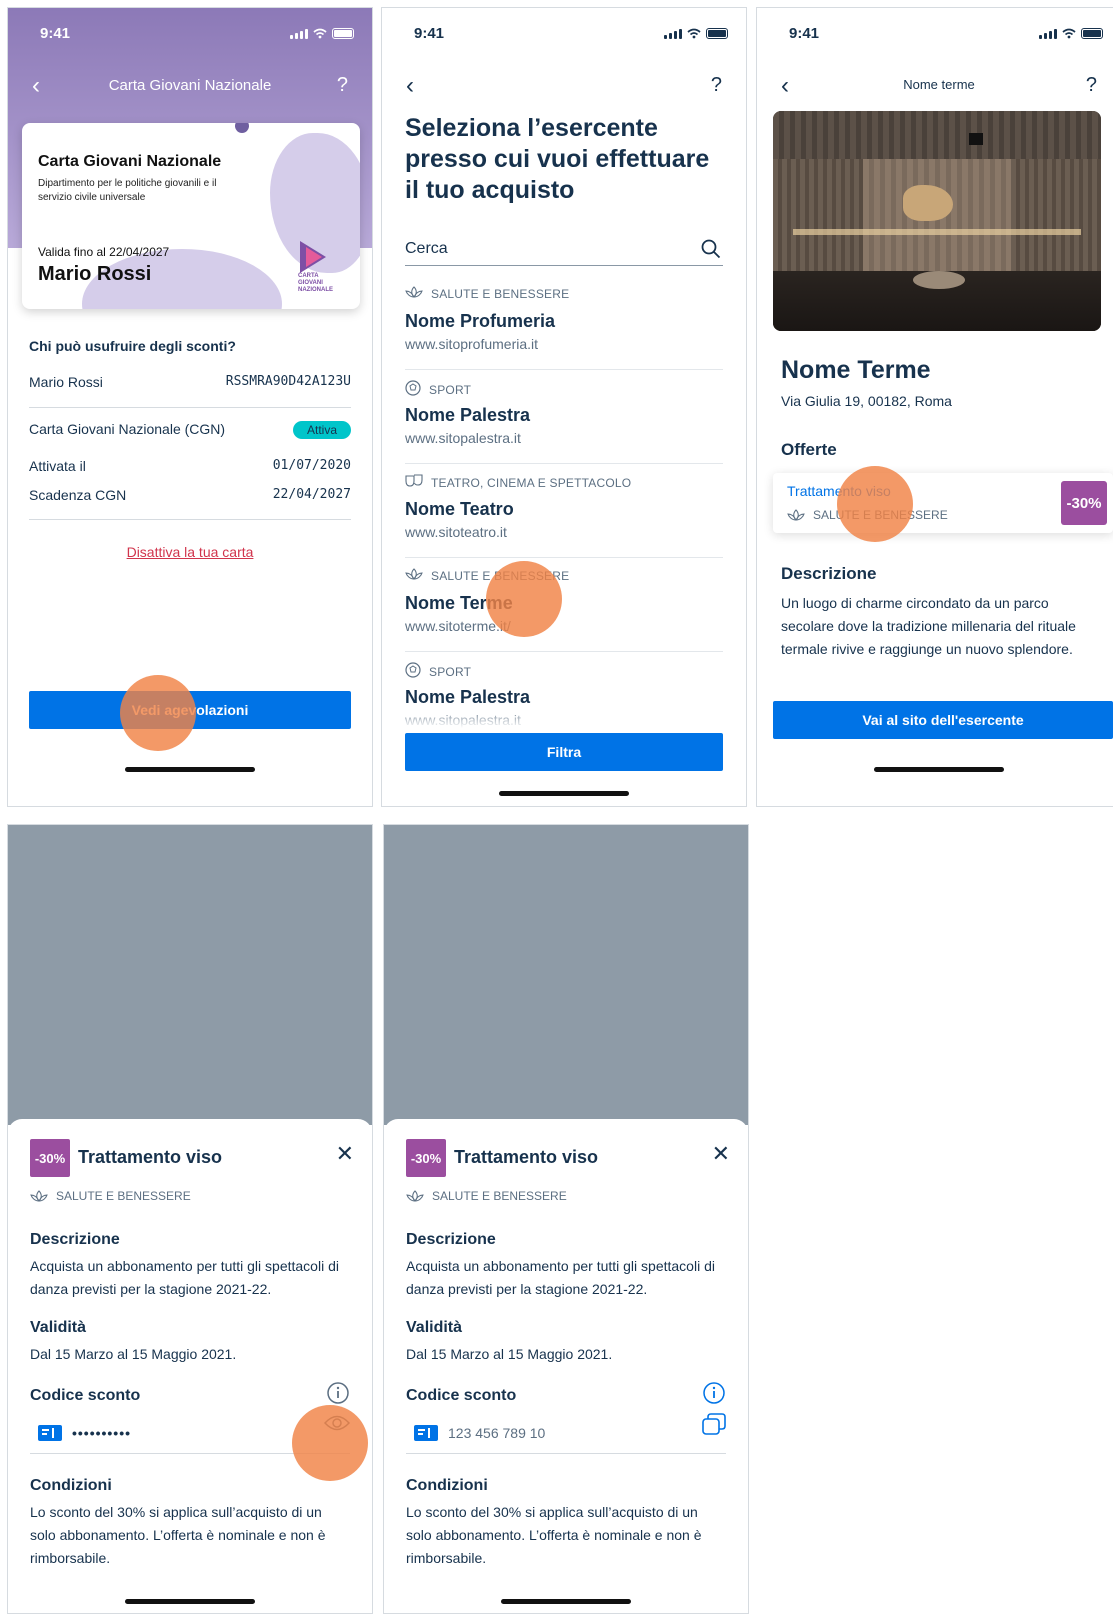 The width and height of the screenshot is (1113, 1614). I want to click on deactivate-card-link: Disattiva la tua carta, so click(190, 552).